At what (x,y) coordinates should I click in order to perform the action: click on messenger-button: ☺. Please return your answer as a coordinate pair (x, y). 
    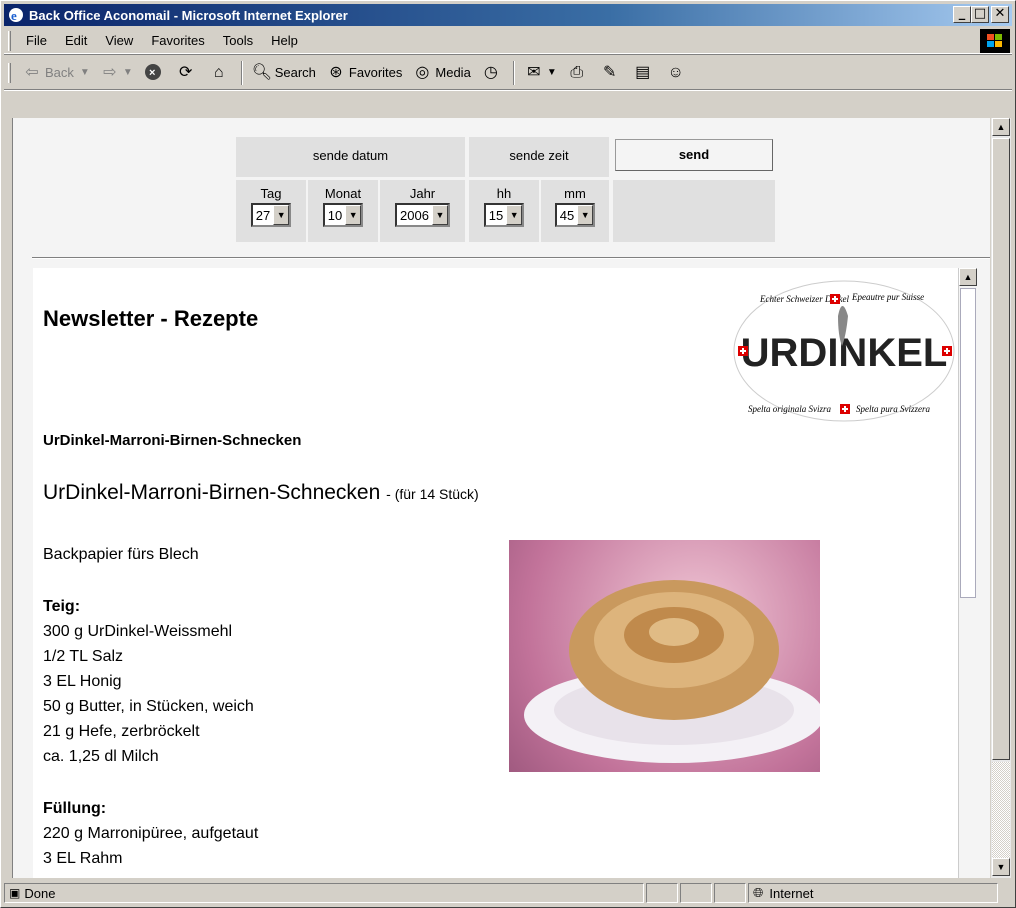
    Looking at the image, I should click on (677, 73).